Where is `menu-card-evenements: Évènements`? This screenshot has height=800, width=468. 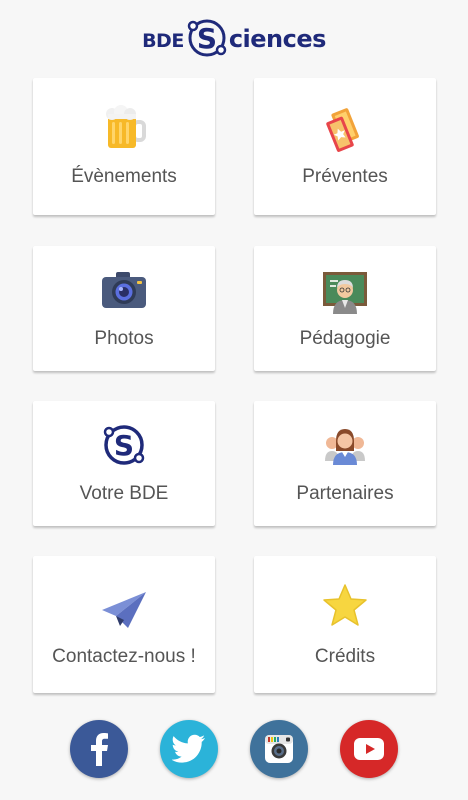 menu-card-evenements: Évènements is located at coordinates (124, 146).